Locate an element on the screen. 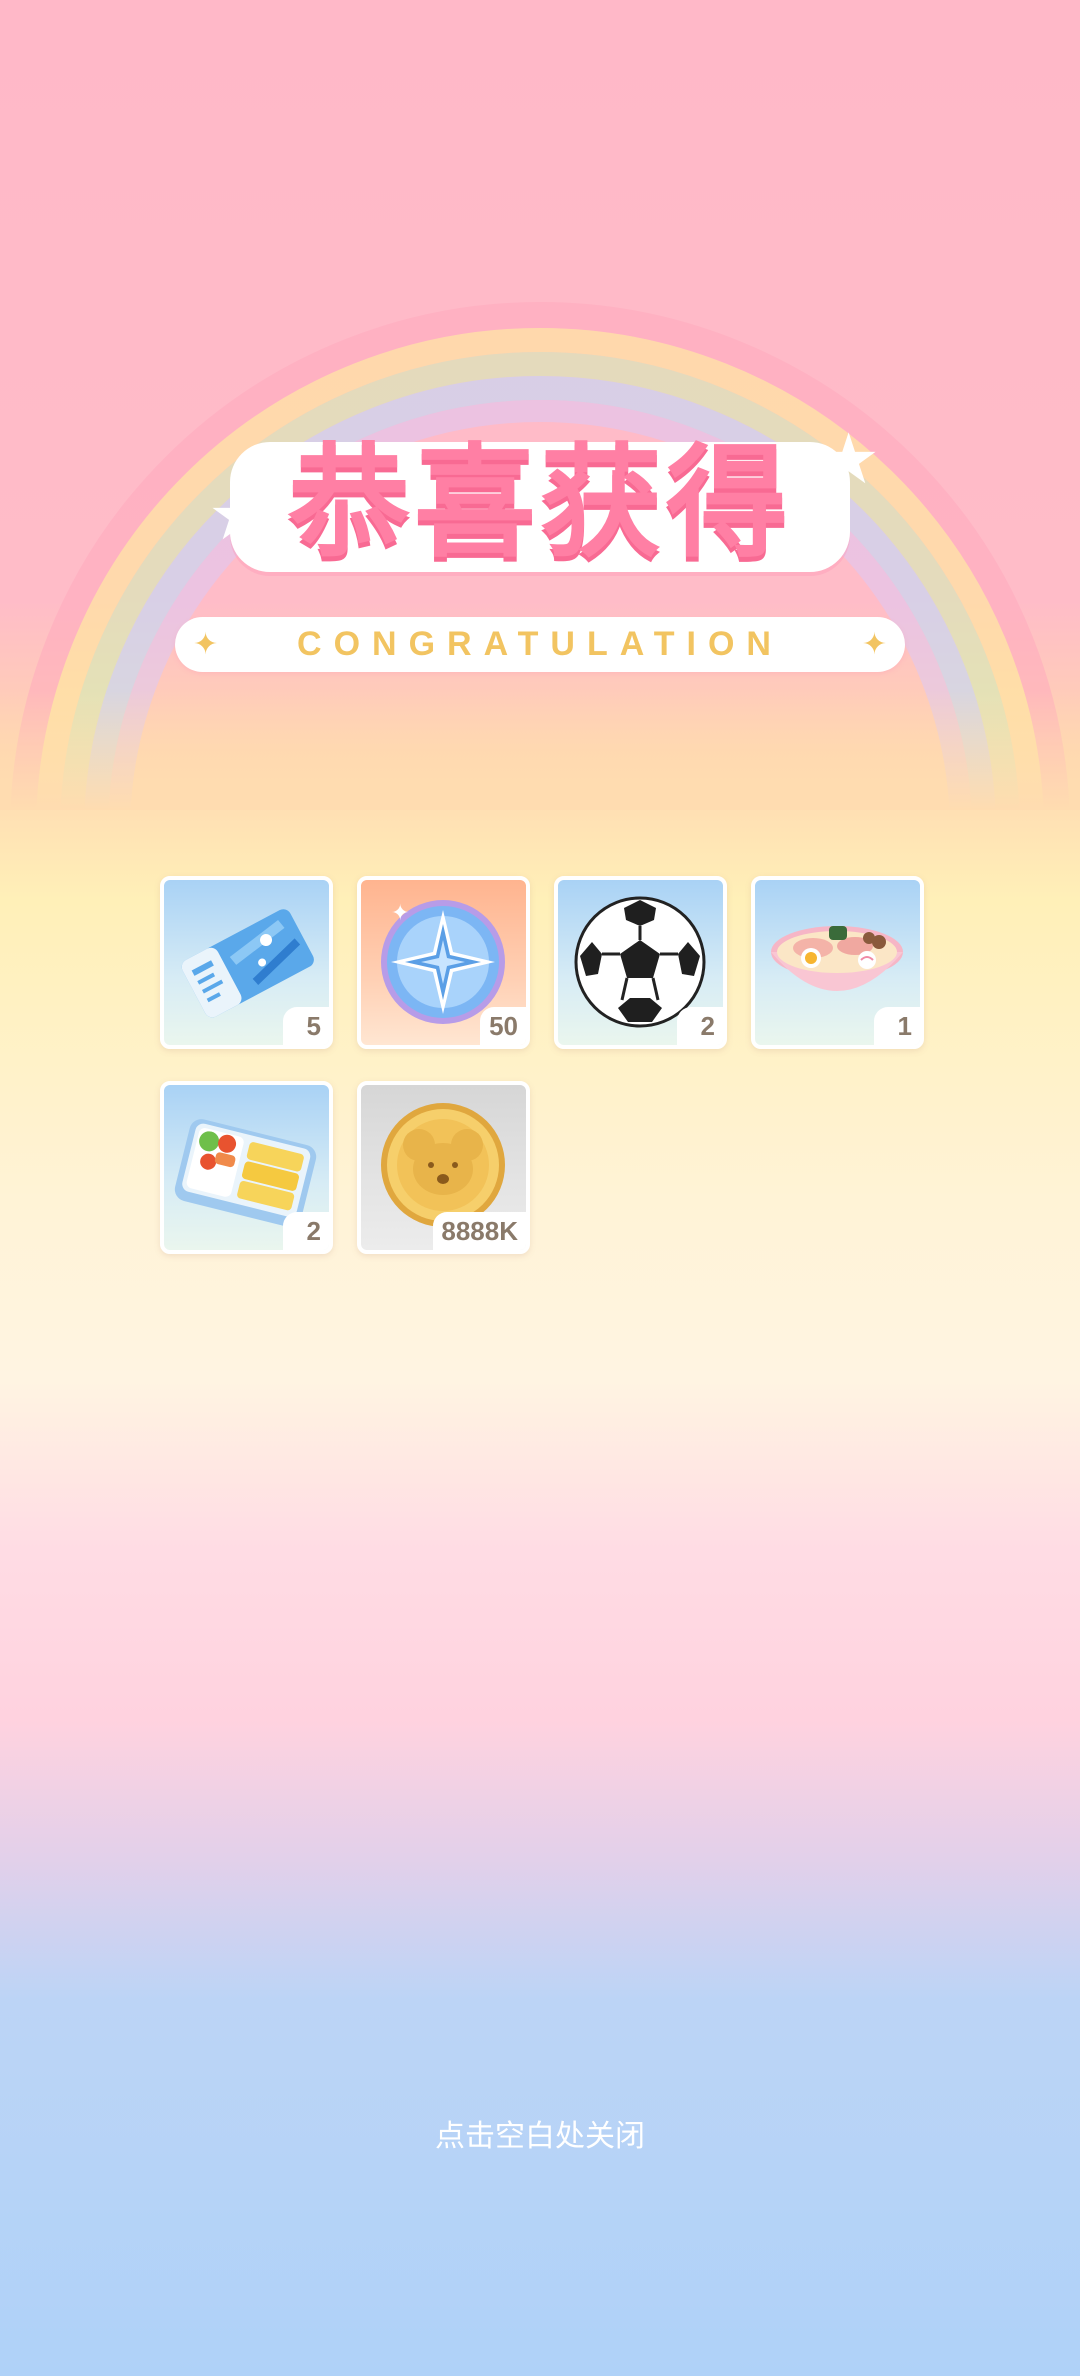 The height and width of the screenshot is (2376, 1080). subtitle: CONGRATULATION is located at coordinates (540, 644).